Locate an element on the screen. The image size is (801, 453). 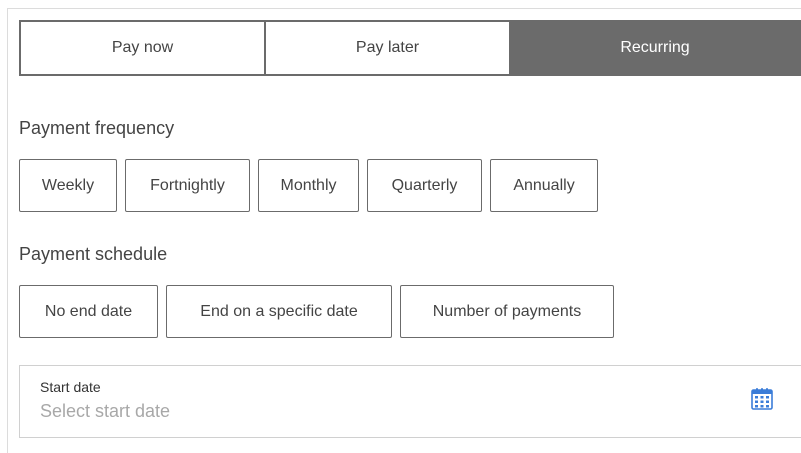
schedule-number-of-payments-button: Number of payments is located at coordinates (507, 311).